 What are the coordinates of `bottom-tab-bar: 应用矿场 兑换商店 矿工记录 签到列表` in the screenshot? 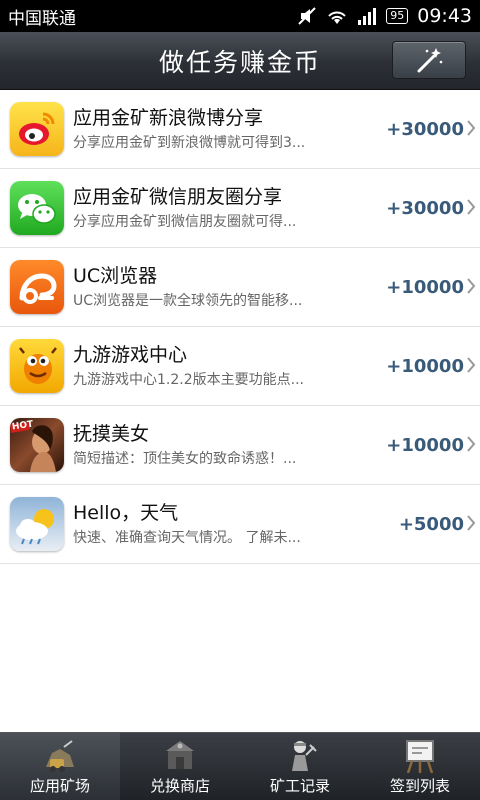 It's located at (240, 766).